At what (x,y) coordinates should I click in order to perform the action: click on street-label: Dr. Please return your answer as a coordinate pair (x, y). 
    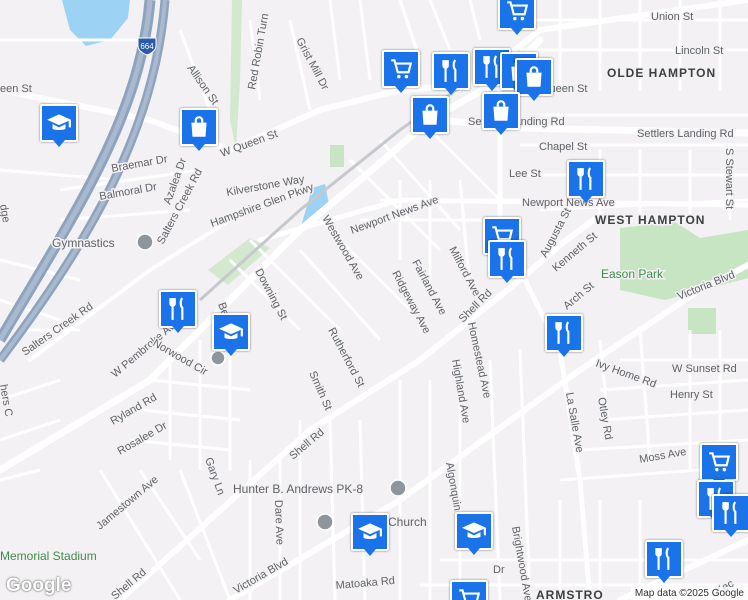
    Looking at the image, I should click on (499, 570).